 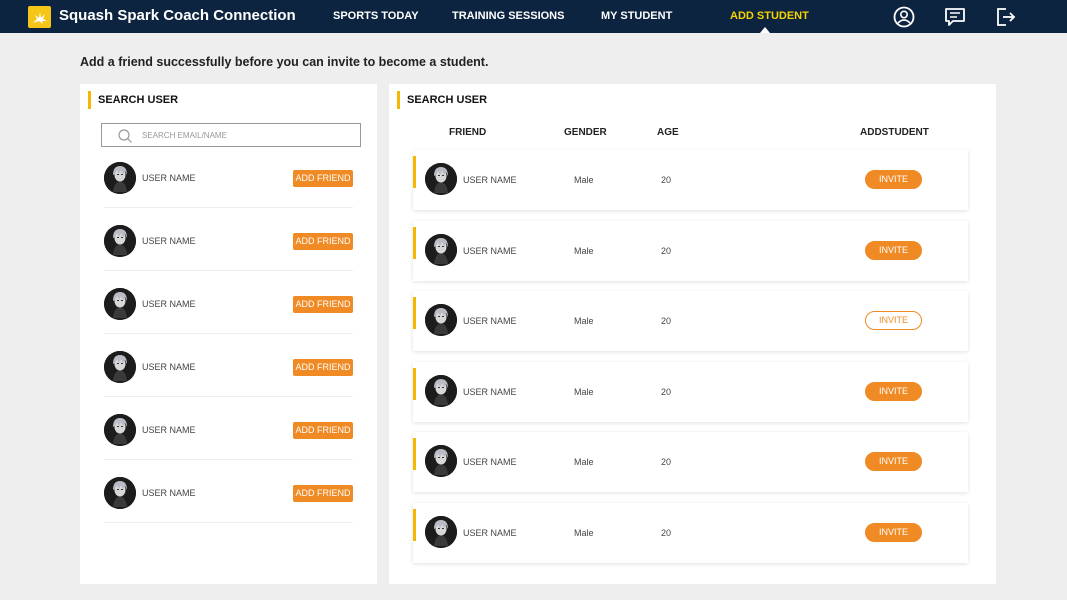 What do you see at coordinates (668, 132) in the screenshot?
I see `column-header-age: AGE` at bounding box center [668, 132].